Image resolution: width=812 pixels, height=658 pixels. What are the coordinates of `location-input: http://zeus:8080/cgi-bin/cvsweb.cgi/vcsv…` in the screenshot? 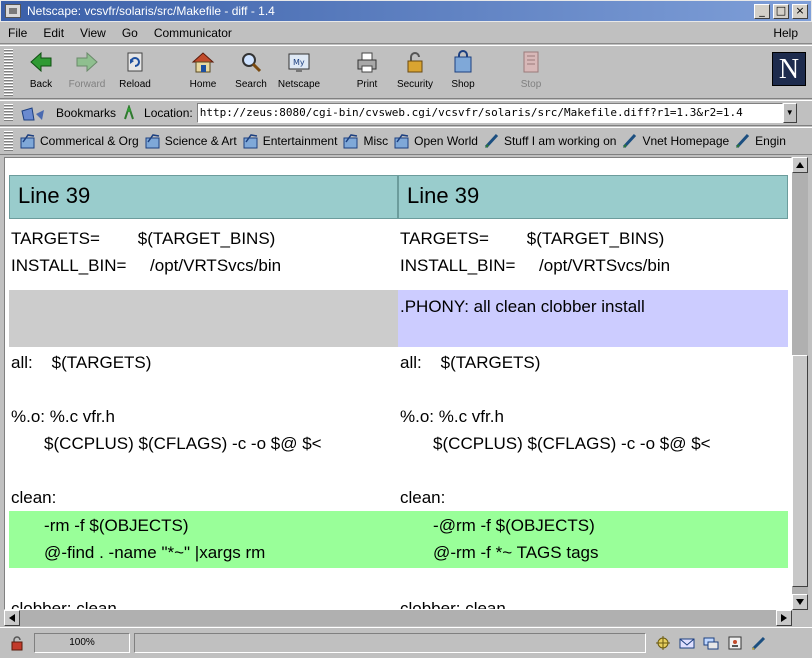 It's located at (489, 113).